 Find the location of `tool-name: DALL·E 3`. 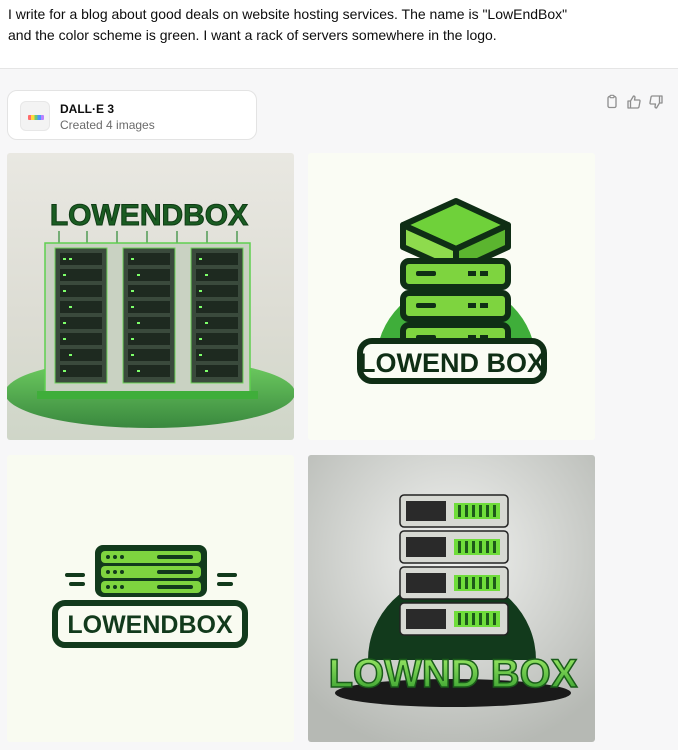

tool-name: DALL·E 3 is located at coordinates (87, 109).